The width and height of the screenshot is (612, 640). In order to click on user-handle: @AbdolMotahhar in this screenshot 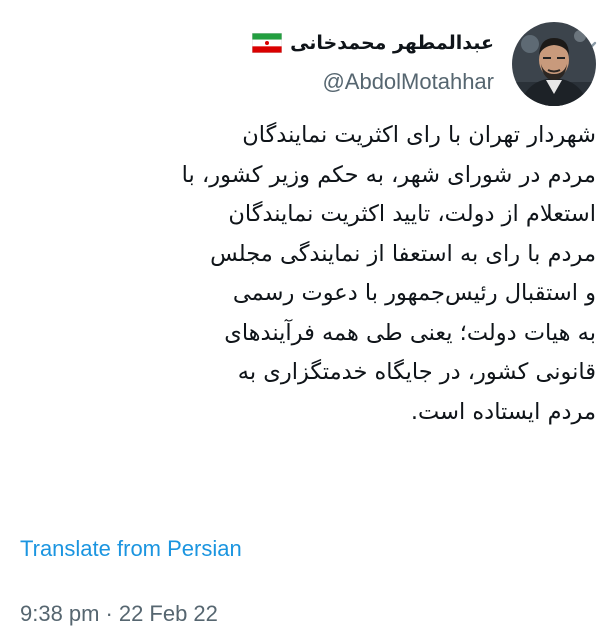, I will do `click(408, 82)`.